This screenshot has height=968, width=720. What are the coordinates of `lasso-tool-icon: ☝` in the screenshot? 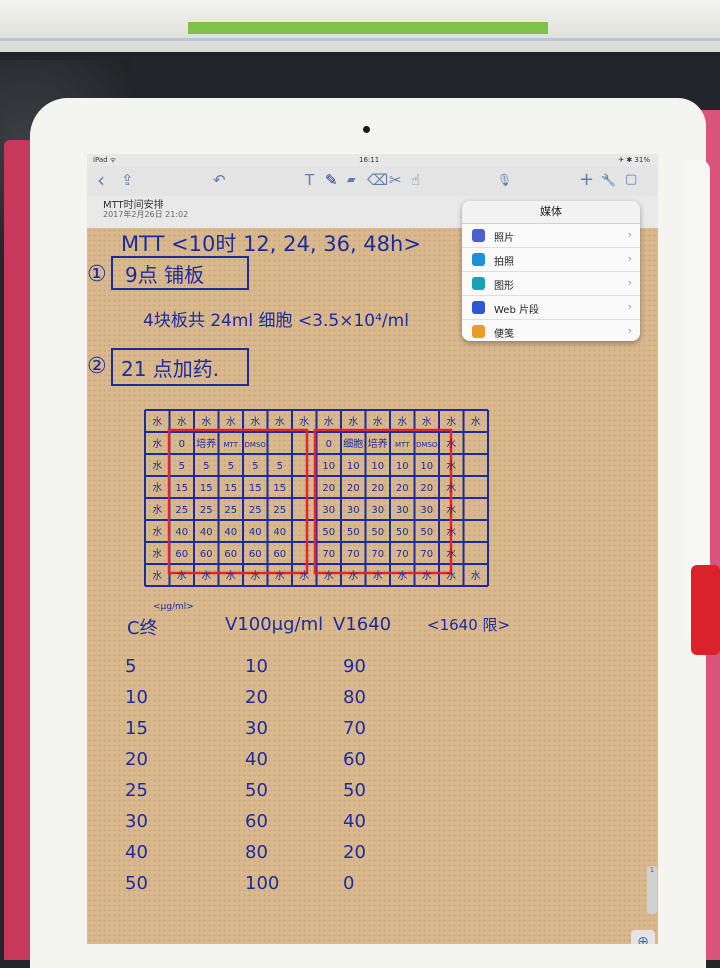 It's located at (415, 180).